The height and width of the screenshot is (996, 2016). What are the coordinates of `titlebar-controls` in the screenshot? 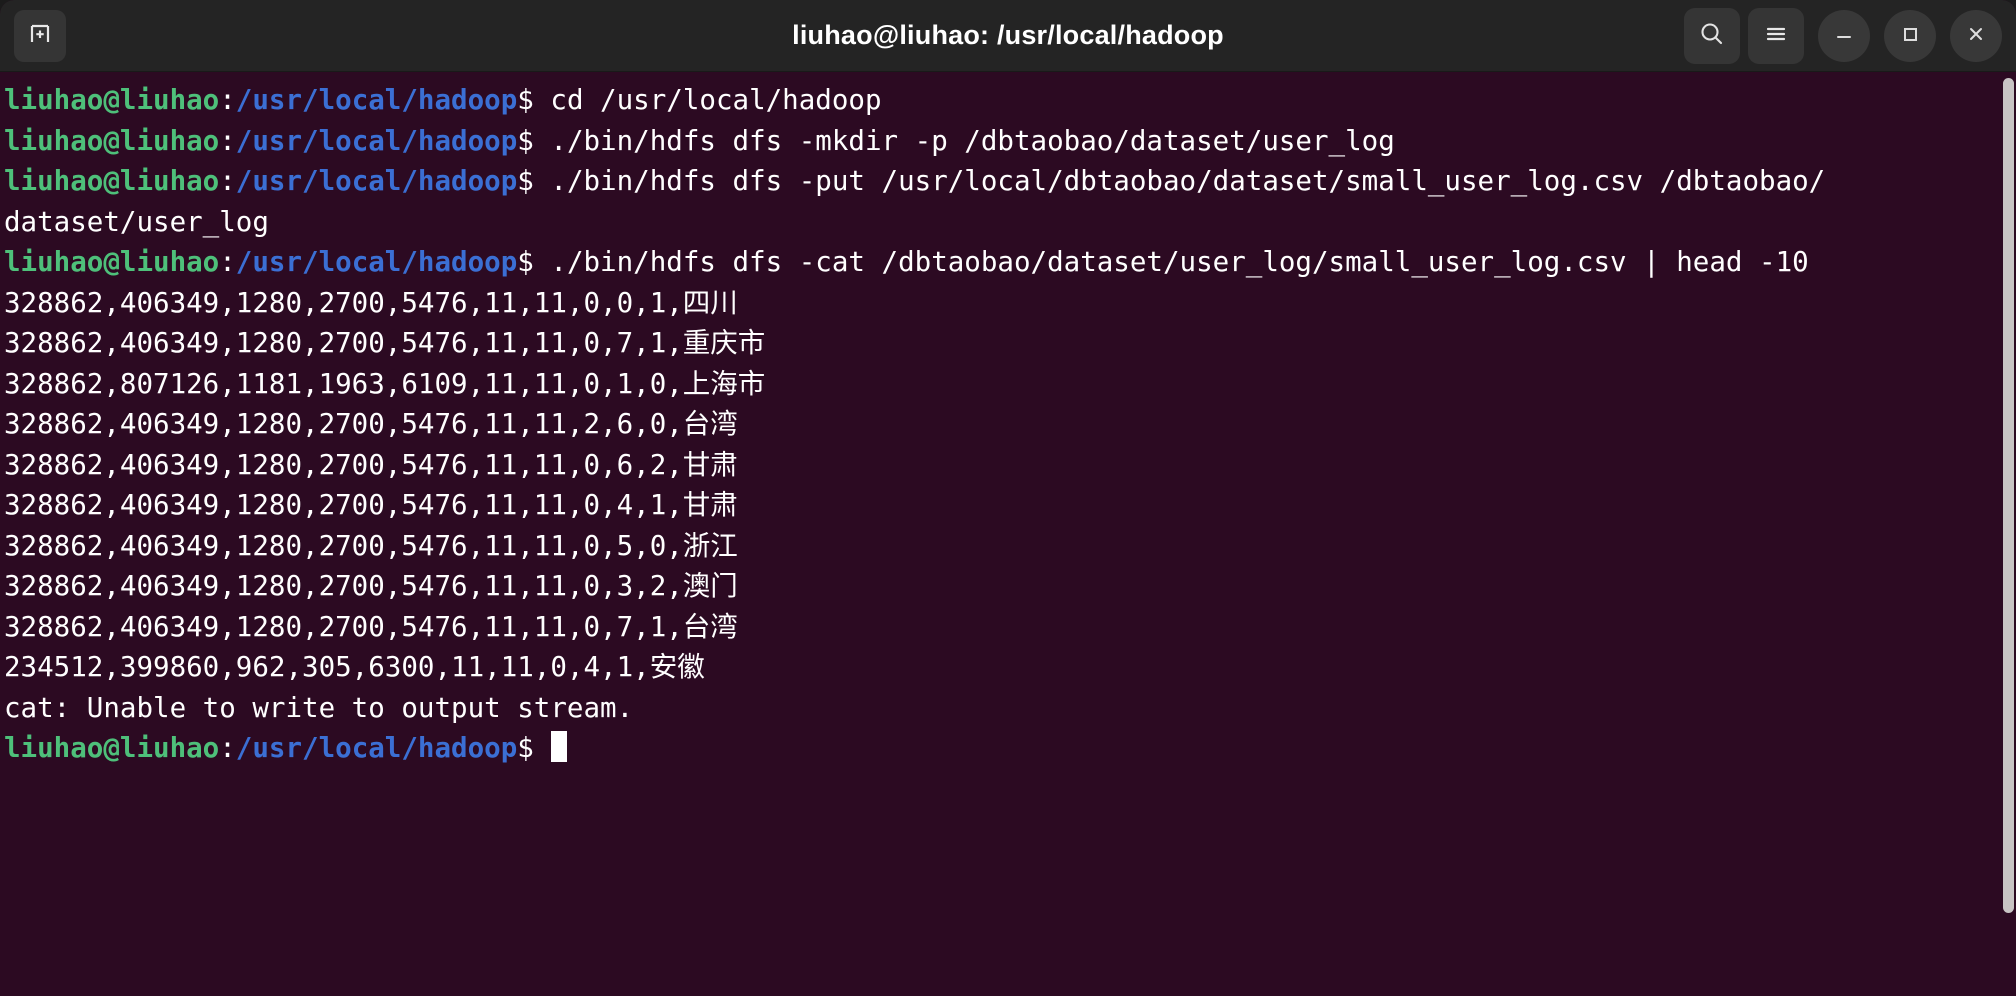 It's located at (1843, 35).